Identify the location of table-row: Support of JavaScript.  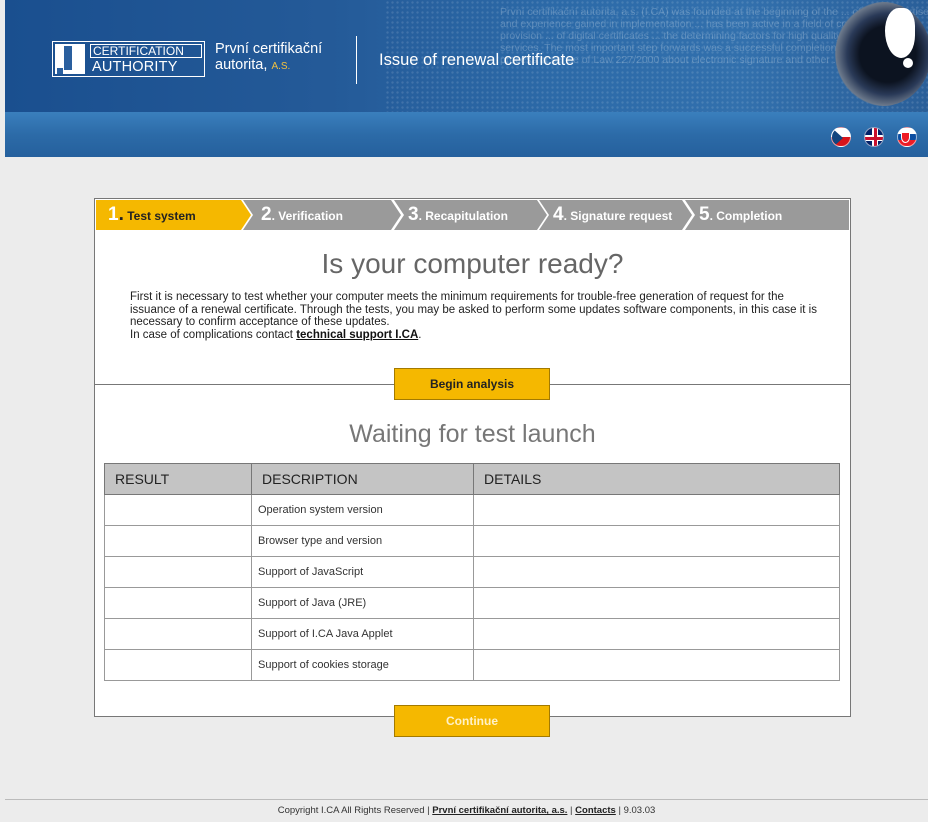
(472, 572).